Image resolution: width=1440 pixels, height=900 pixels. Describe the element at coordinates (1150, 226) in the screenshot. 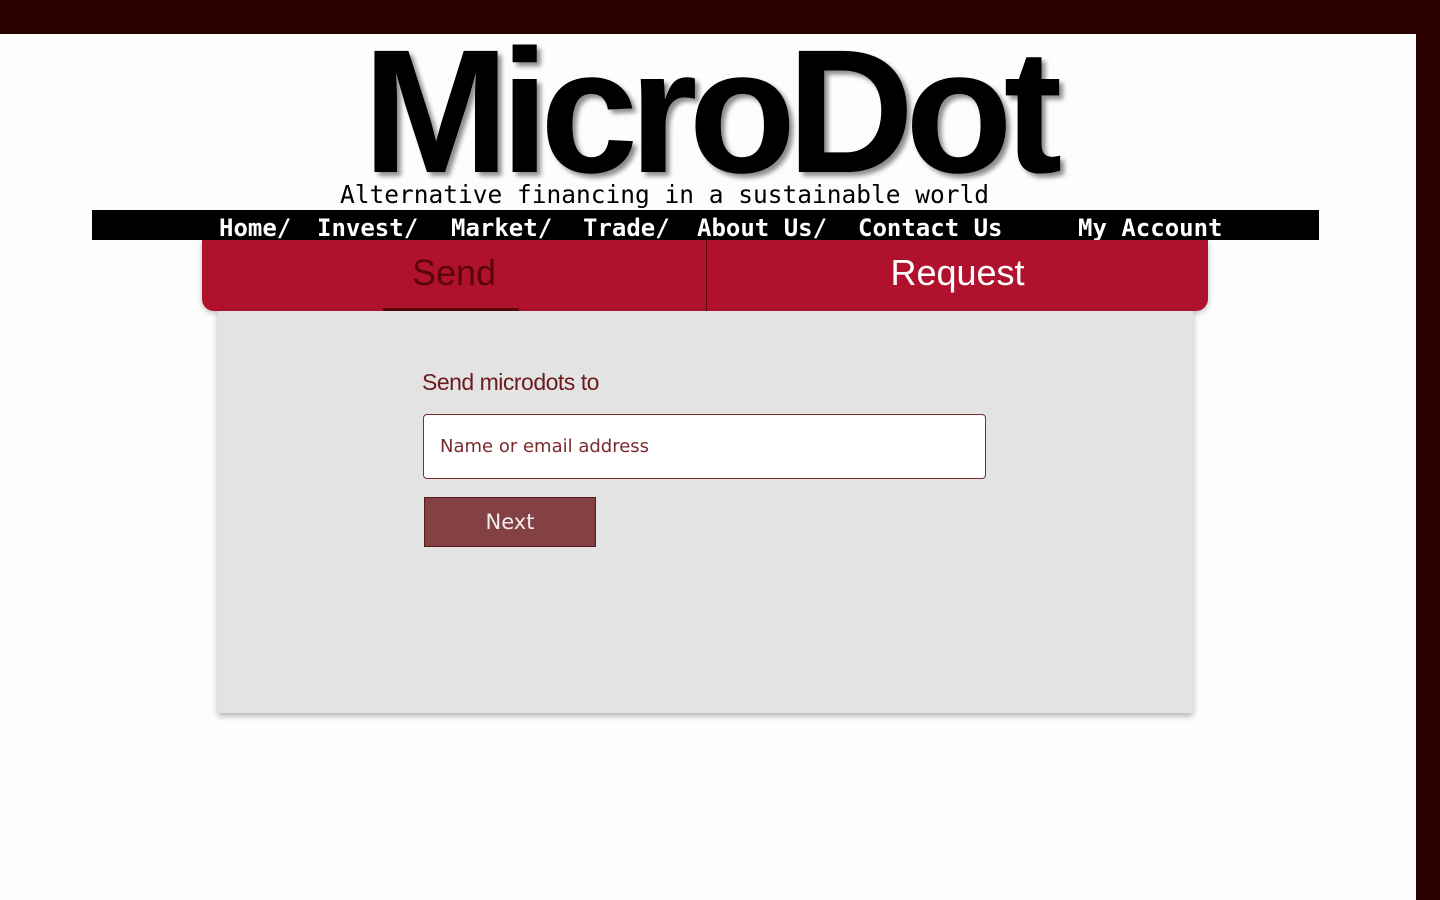

I see `nav-my-account-link: My Account` at that location.